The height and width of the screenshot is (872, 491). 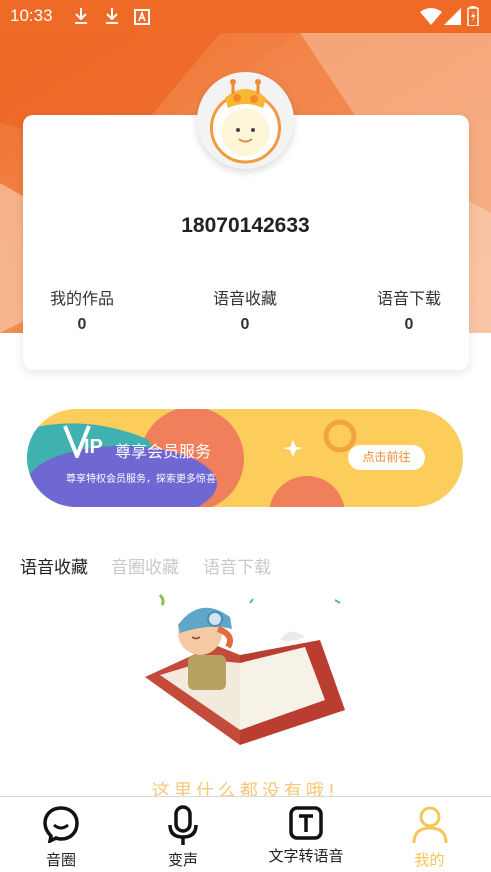 What do you see at coordinates (245, 16) in the screenshot?
I see `status-bar: 10:33` at bounding box center [245, 16].